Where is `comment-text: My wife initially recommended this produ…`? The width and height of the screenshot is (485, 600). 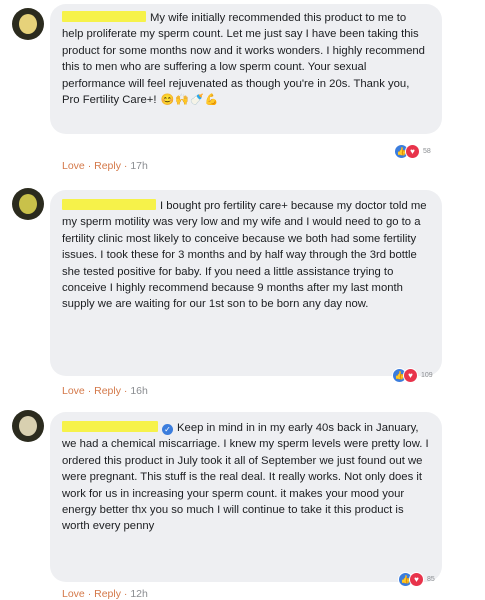 comment-text: My wife initially recommended this produ… is located at coordinates (243, 59).